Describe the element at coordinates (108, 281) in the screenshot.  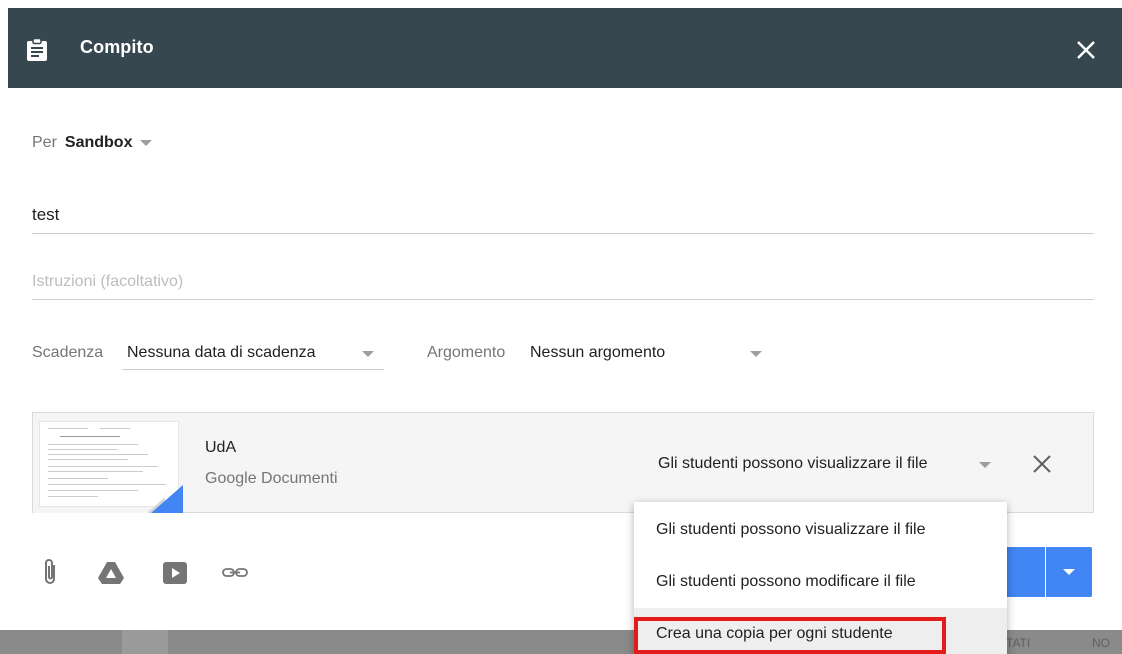
I see `instructions-placeholder: Istruzioni (facoltativo)` at that location.